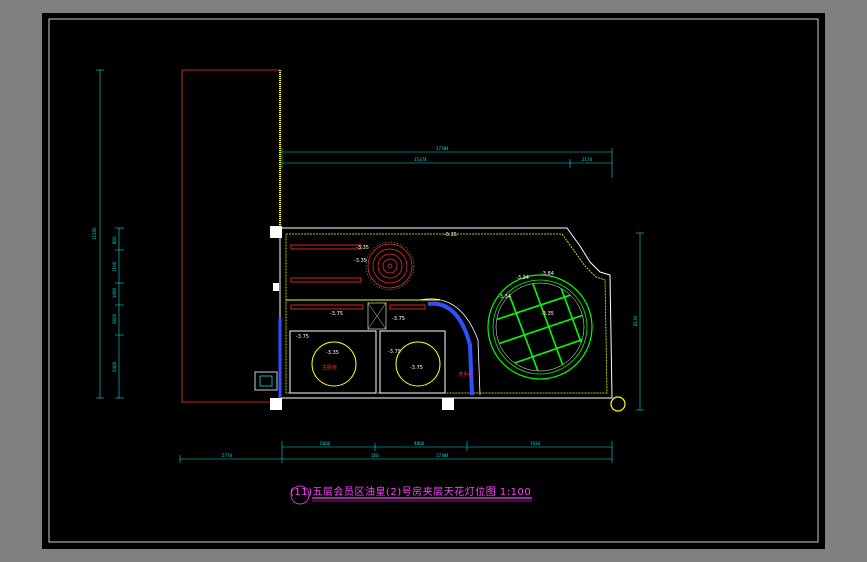  What do you see at coordinates (390, 266) in the screenshot?
I see `spiral-ceiling` at bounding box center [390, 266].